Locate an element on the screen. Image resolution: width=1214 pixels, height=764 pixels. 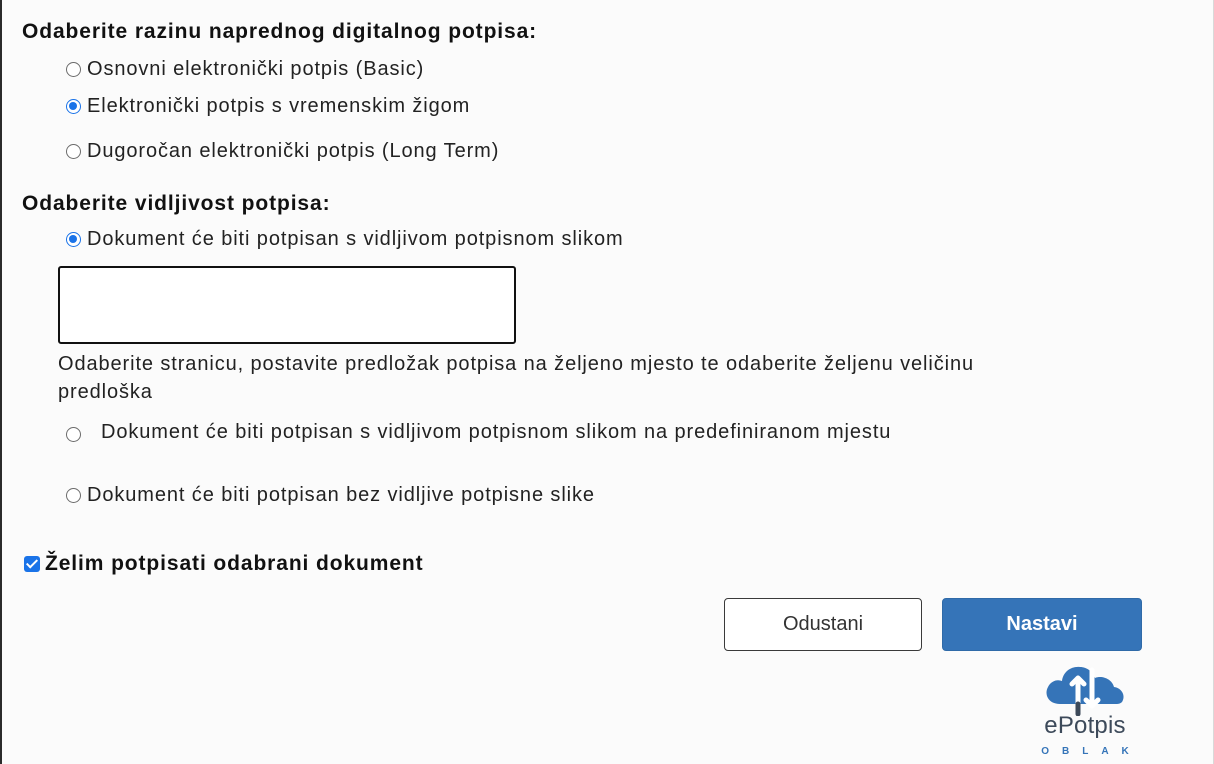
checkbox-checked-icon is located at coordinates (32, 564).